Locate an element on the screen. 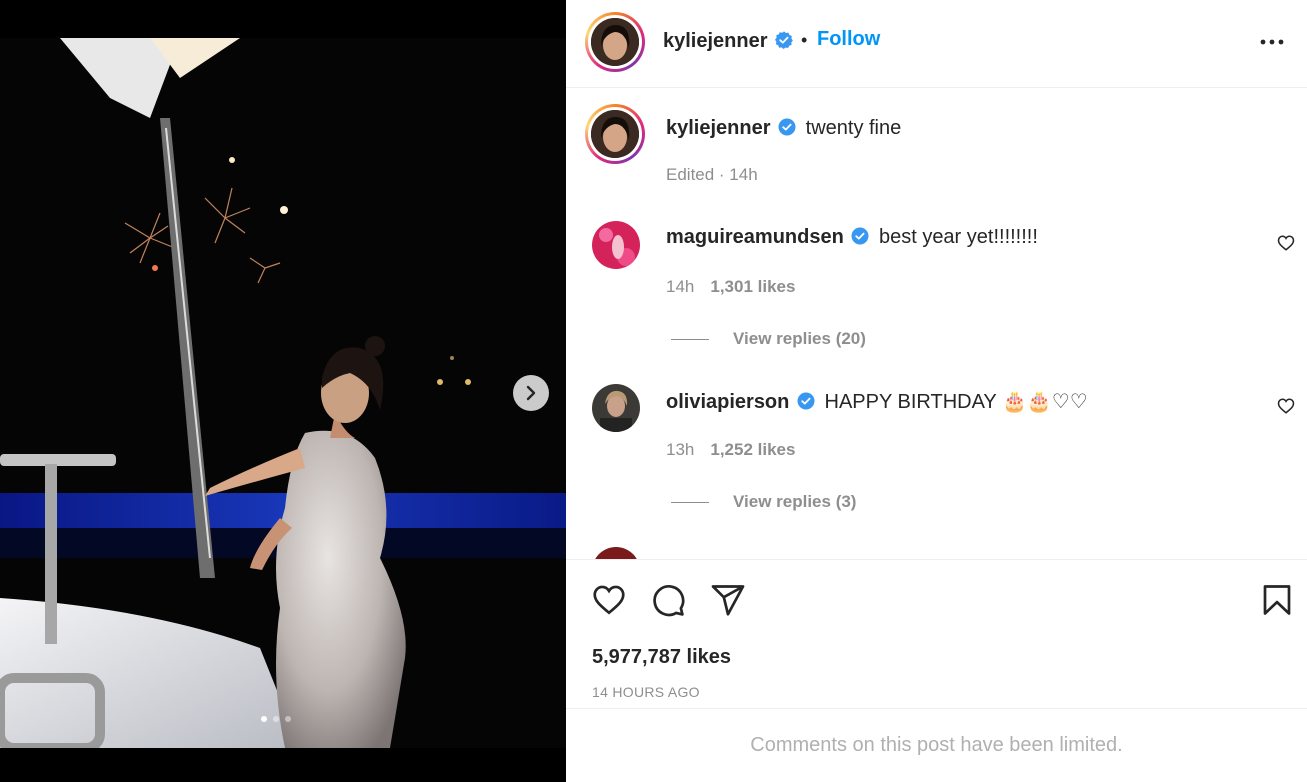 Image resolution: width=1307 pixels, height=782 pixels. chevron-right-icon is located at coordinates (531, 393).